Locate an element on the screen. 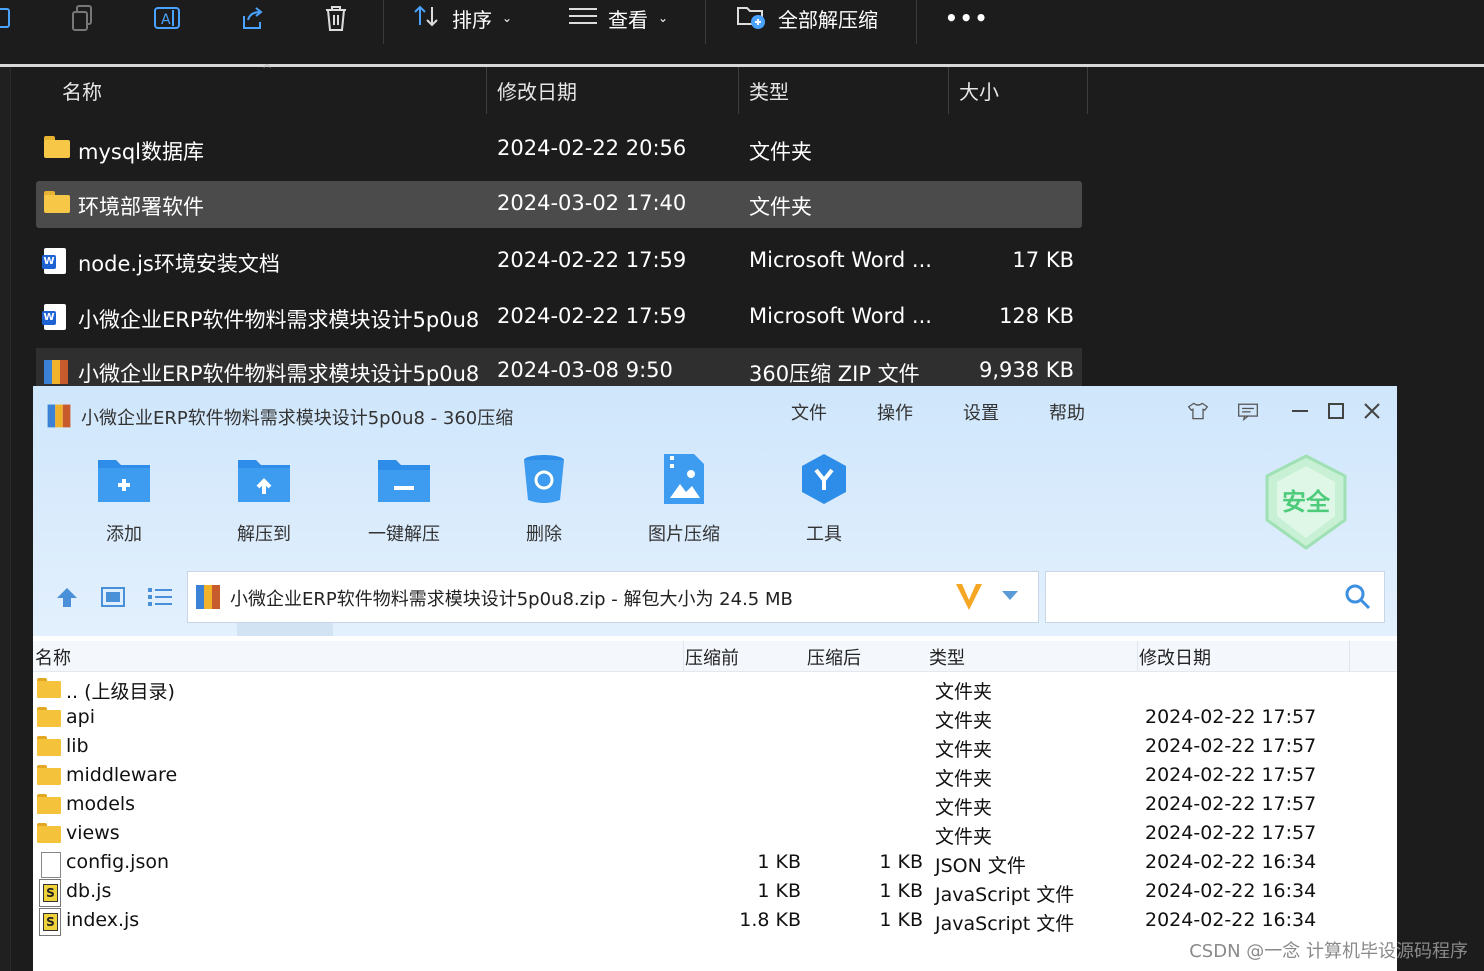 This screenshot has width=1484, height=971. one-click-extract-label: 一键解压 is located at coordinates (404, 534).